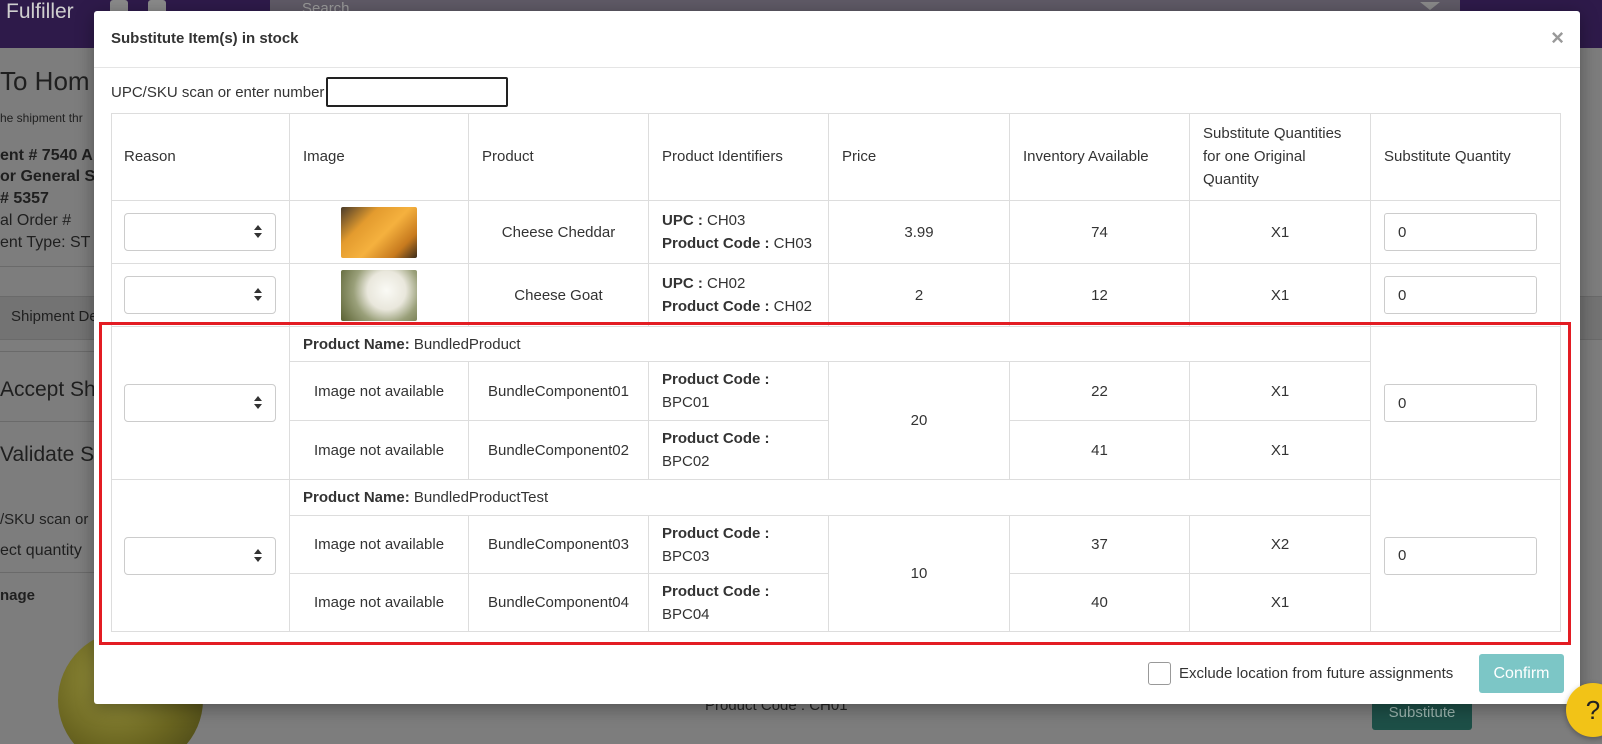  What do you see at coordinates (726, 220) in the screenshot?
I see `upc-value: CH03` at bounding box center [726, 220].